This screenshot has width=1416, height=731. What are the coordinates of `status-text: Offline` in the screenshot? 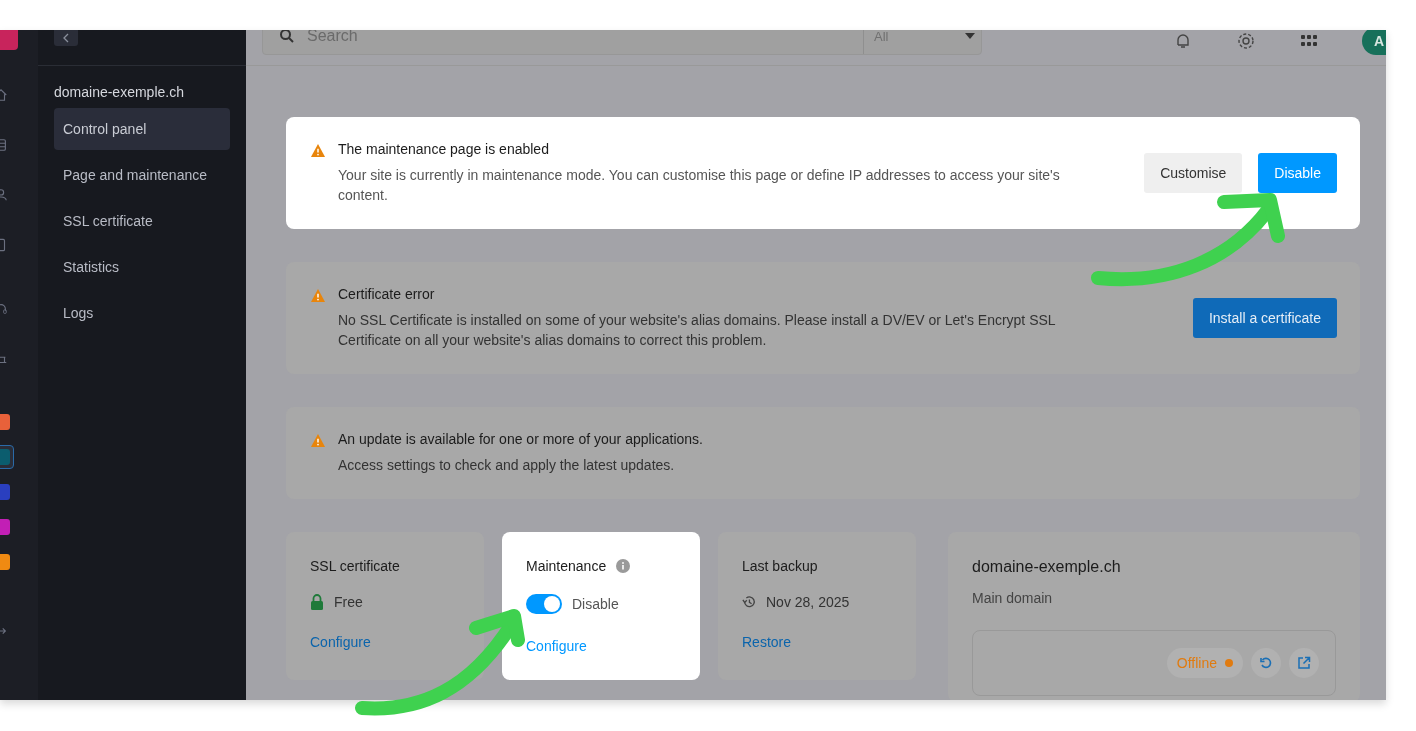 It's located at (1196, 663).